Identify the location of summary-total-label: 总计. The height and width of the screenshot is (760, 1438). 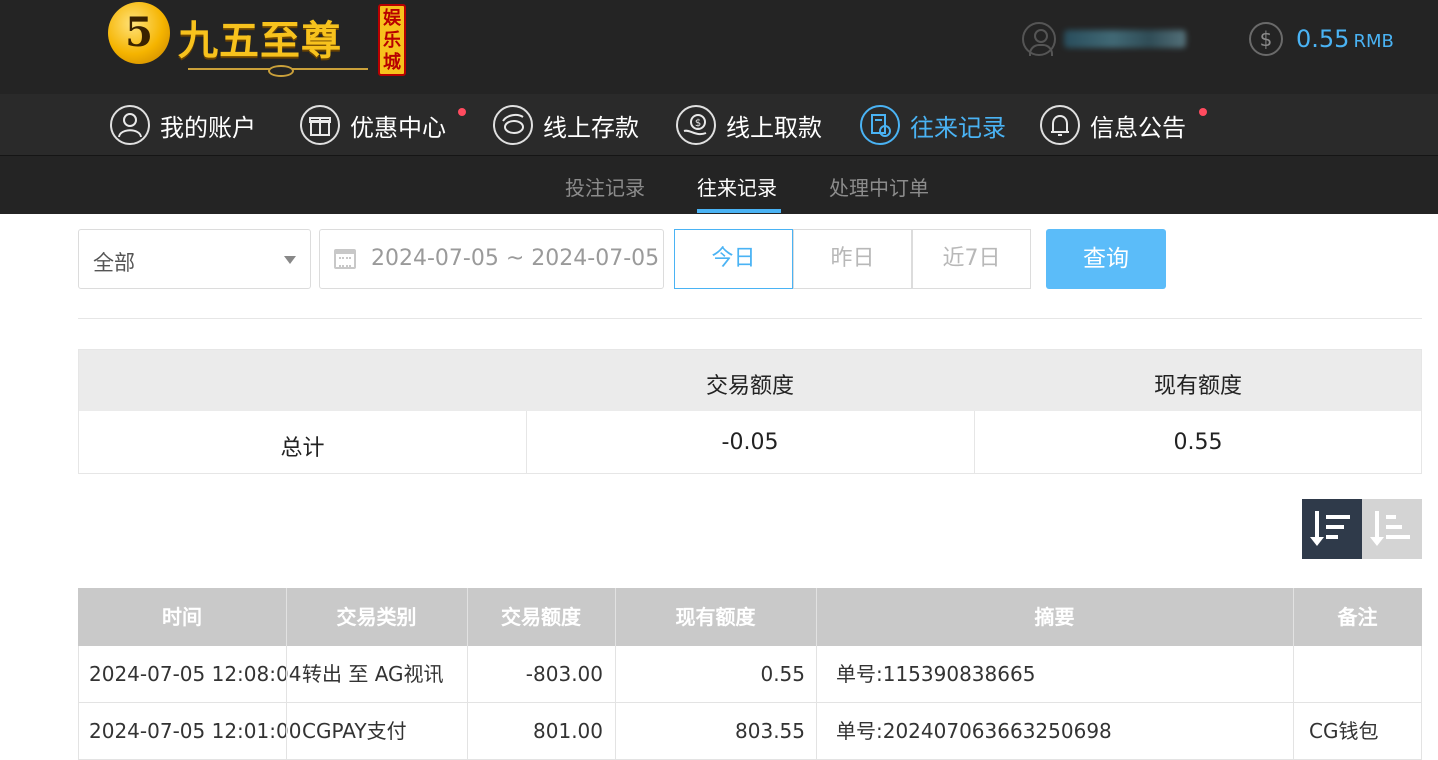
(302, 448).